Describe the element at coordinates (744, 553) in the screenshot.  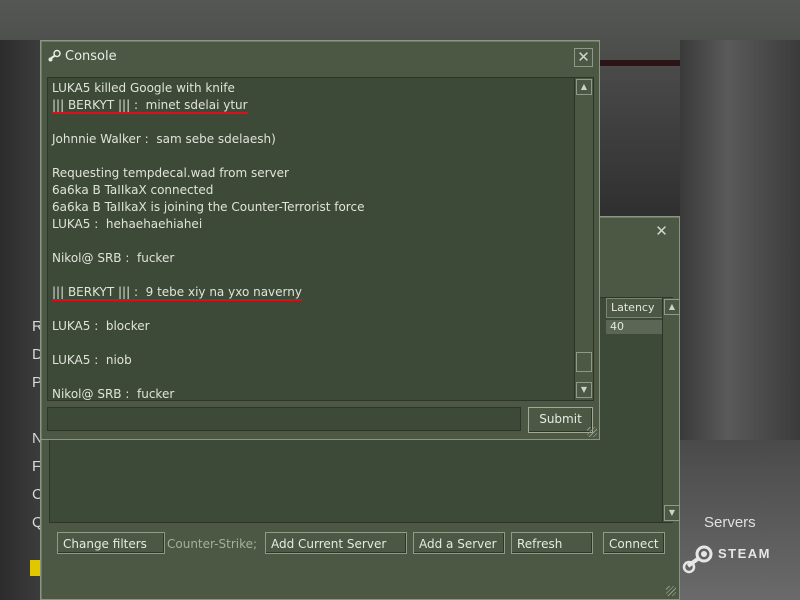
I see `steam-wordmark: STEAM` at that location.